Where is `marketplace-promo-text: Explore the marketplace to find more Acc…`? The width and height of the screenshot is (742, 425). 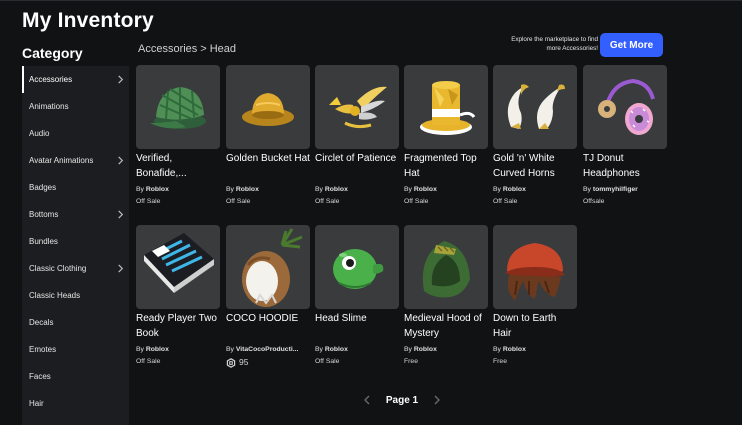 marketplace-promo-text: Explore the marketplace to find more Acc… is located at coordinates (554, 44).